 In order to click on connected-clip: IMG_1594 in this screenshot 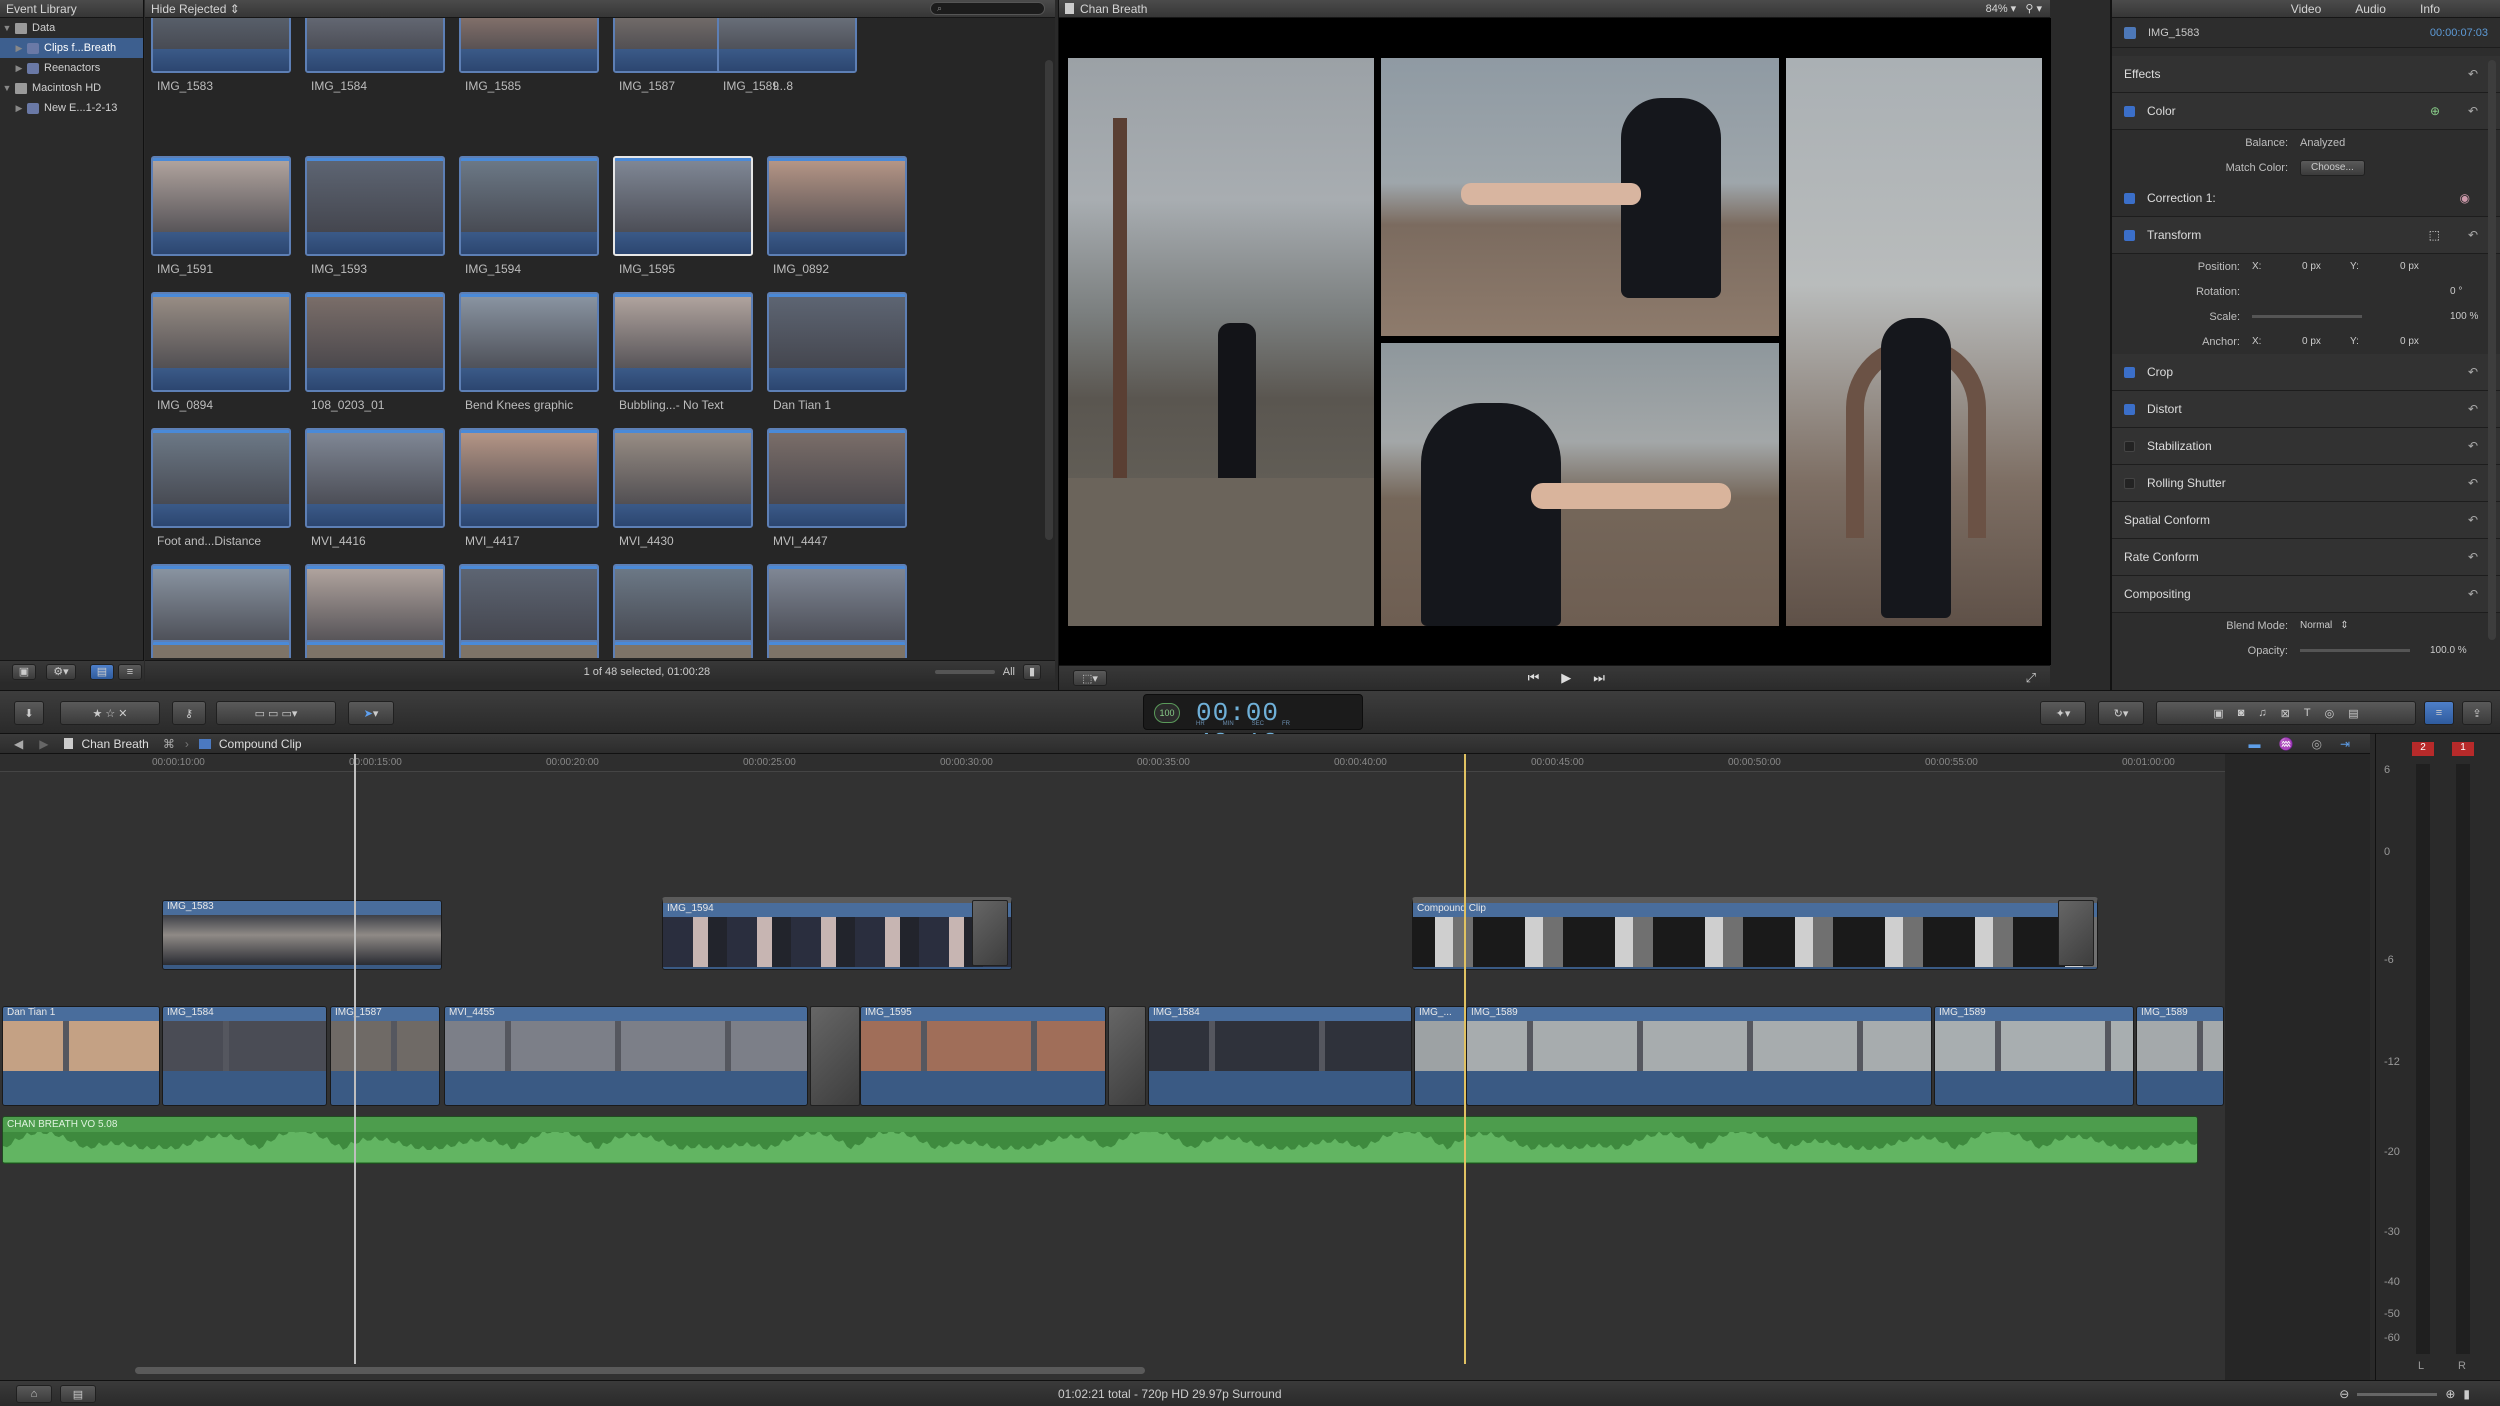, I will do `click(837, 933)`.